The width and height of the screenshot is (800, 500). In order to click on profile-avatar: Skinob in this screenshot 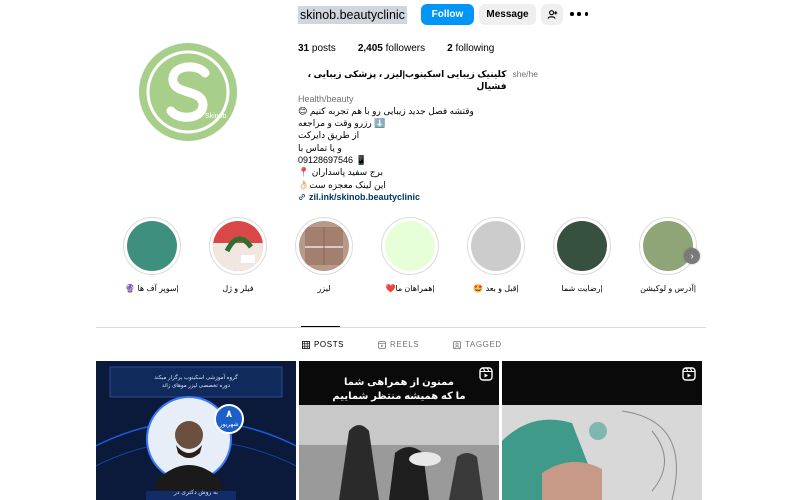, I will do `click(188, 92)`.